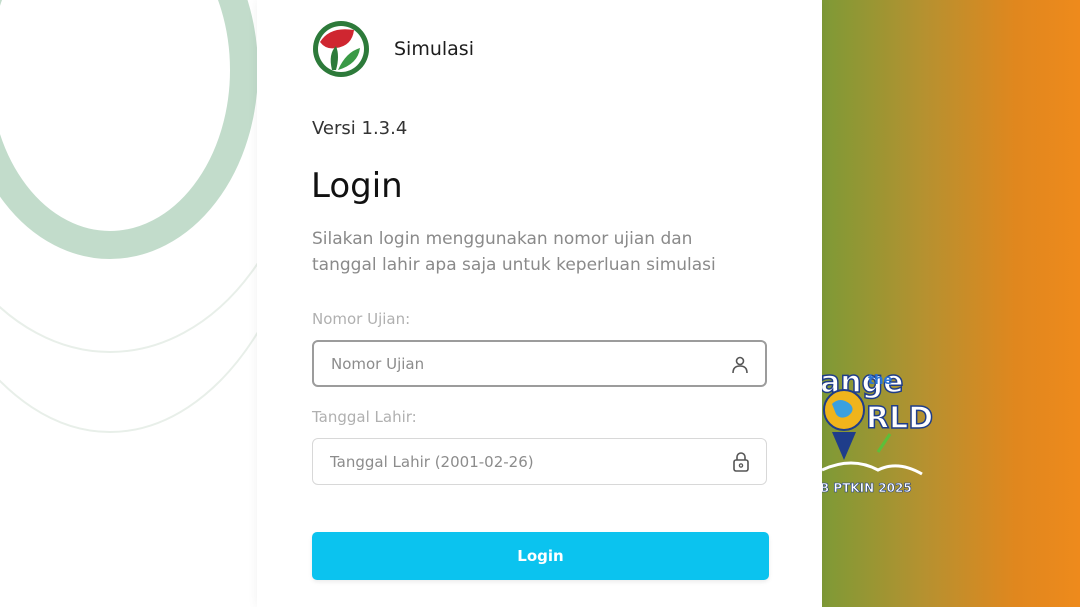 This screenshot has height=607, width=1080. What do you see at coordinates (361, 319) in the screenshot?
I see `nomor-ujian-label: Nomor Ujian:` at bounding box center [361, 319].